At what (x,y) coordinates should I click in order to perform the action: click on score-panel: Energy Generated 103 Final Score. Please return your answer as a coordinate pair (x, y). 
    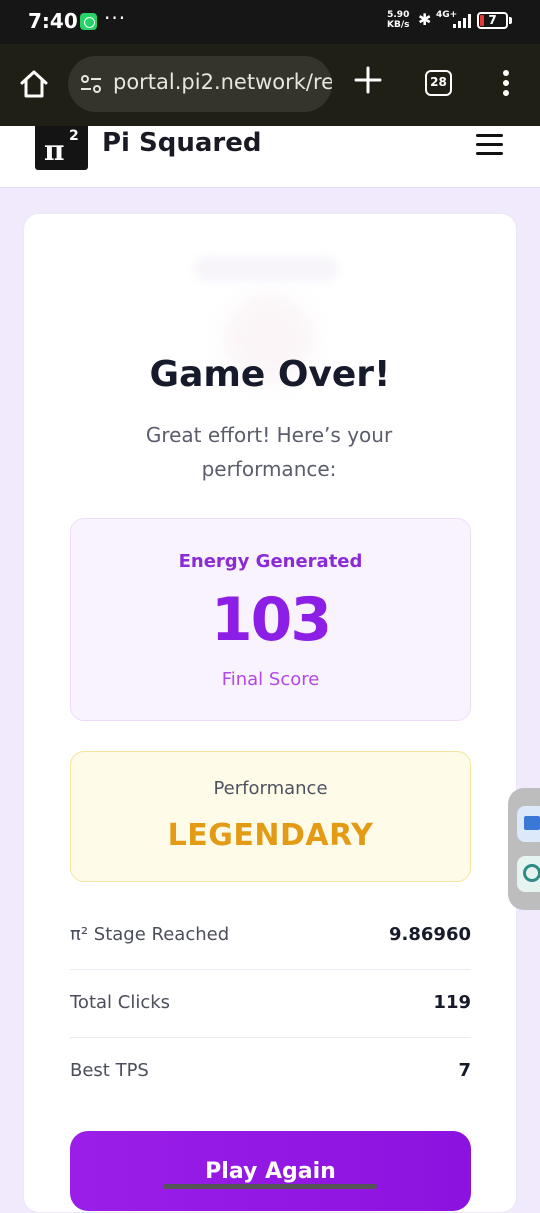
    Looking at the image, I should click on (270, 619).